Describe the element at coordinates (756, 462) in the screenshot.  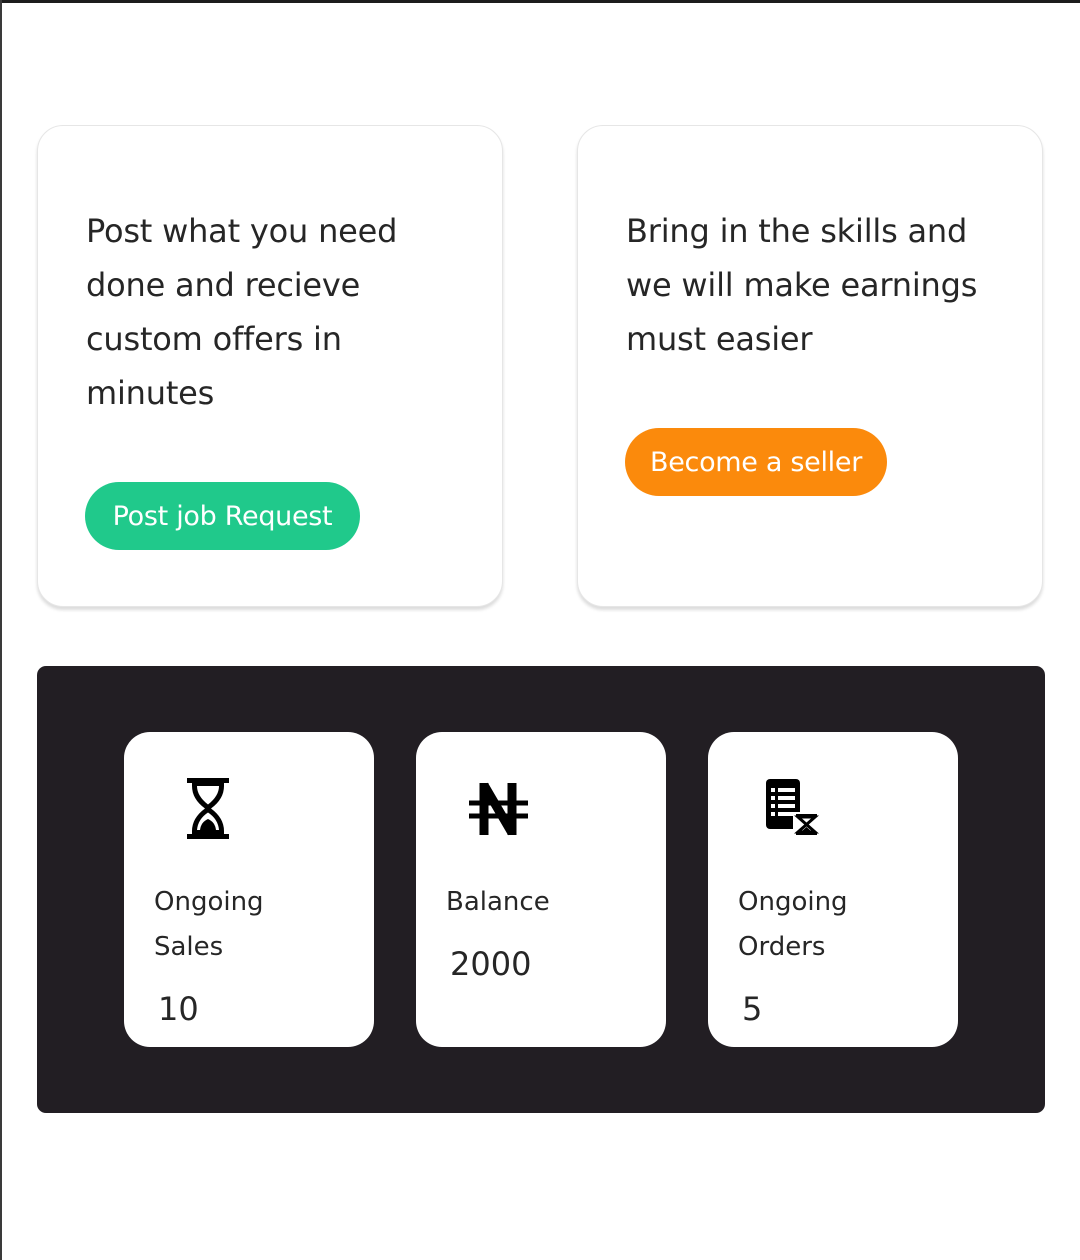
I see `become-seller-button: Become a seller` at that location.